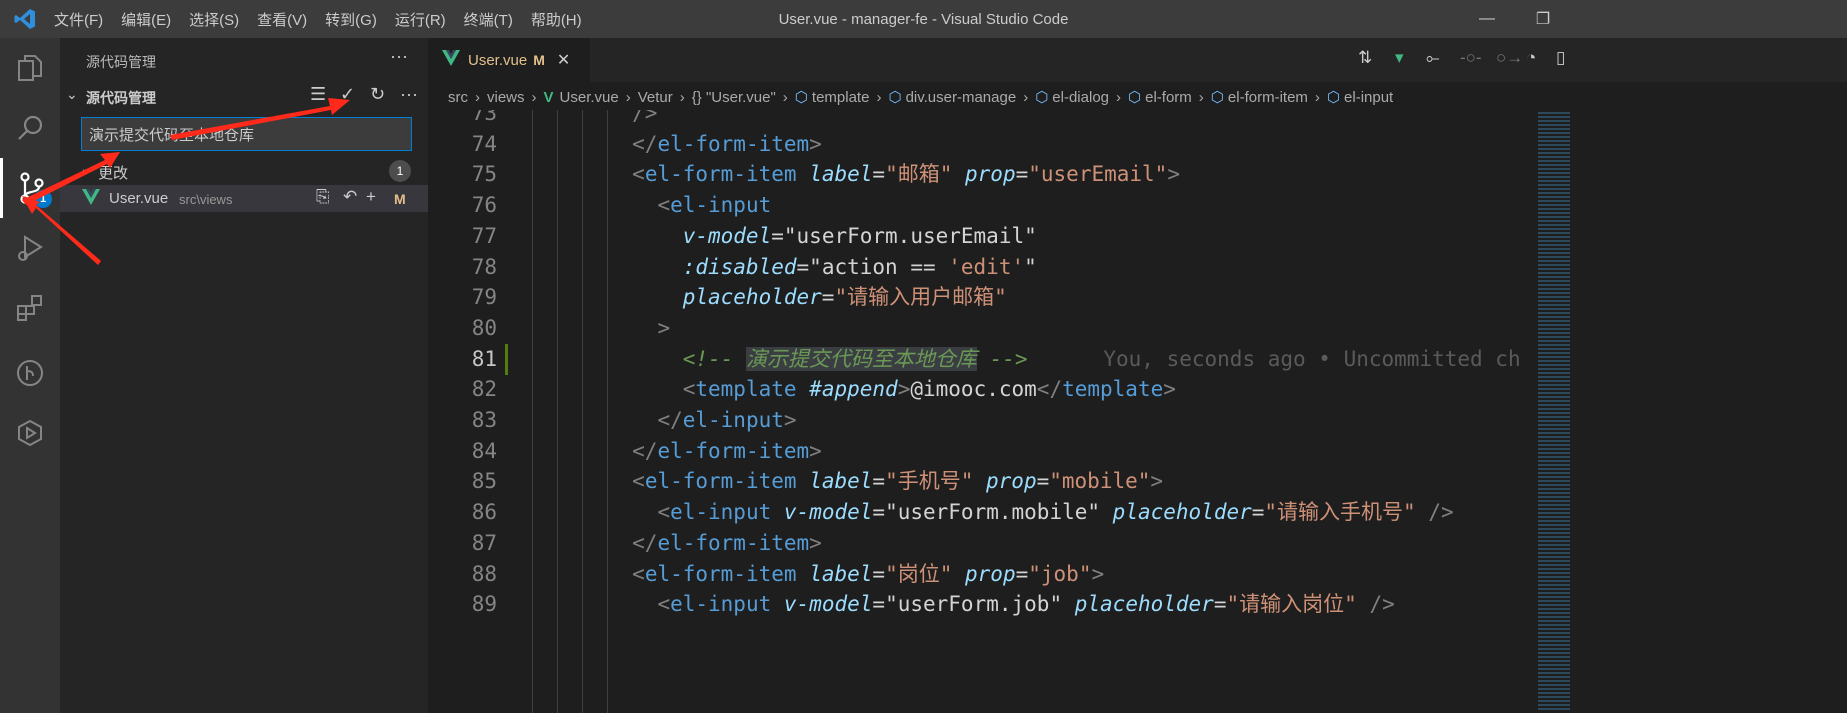 The width and height of the screenshot is (1847, 713). What do you see at coordinates (1433, 58) in the screenshot?
I see `previous-change-icon: ⟜` at bounding box center [1433, 58].